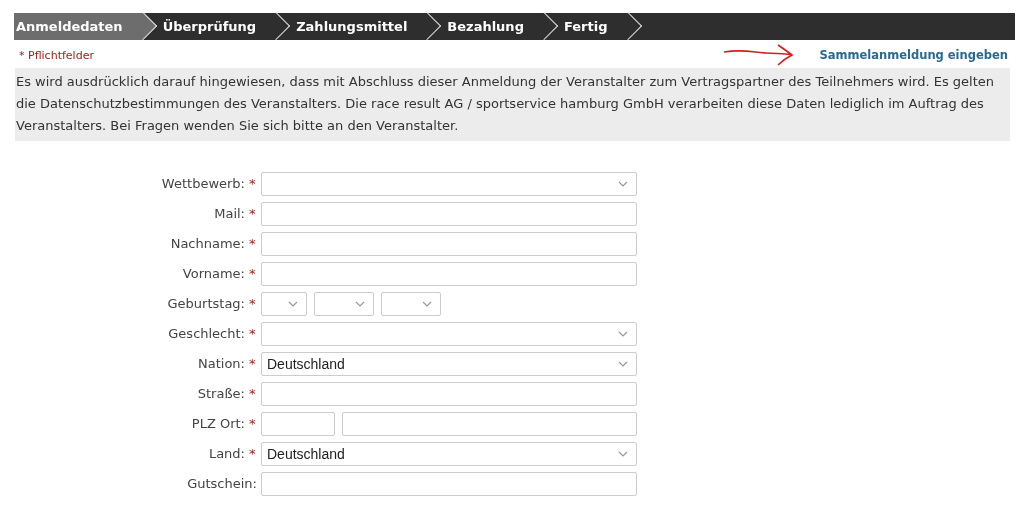 This screenshot has height=512, width=1024. I want to click on field-label: Mail:, so click(229, 213).